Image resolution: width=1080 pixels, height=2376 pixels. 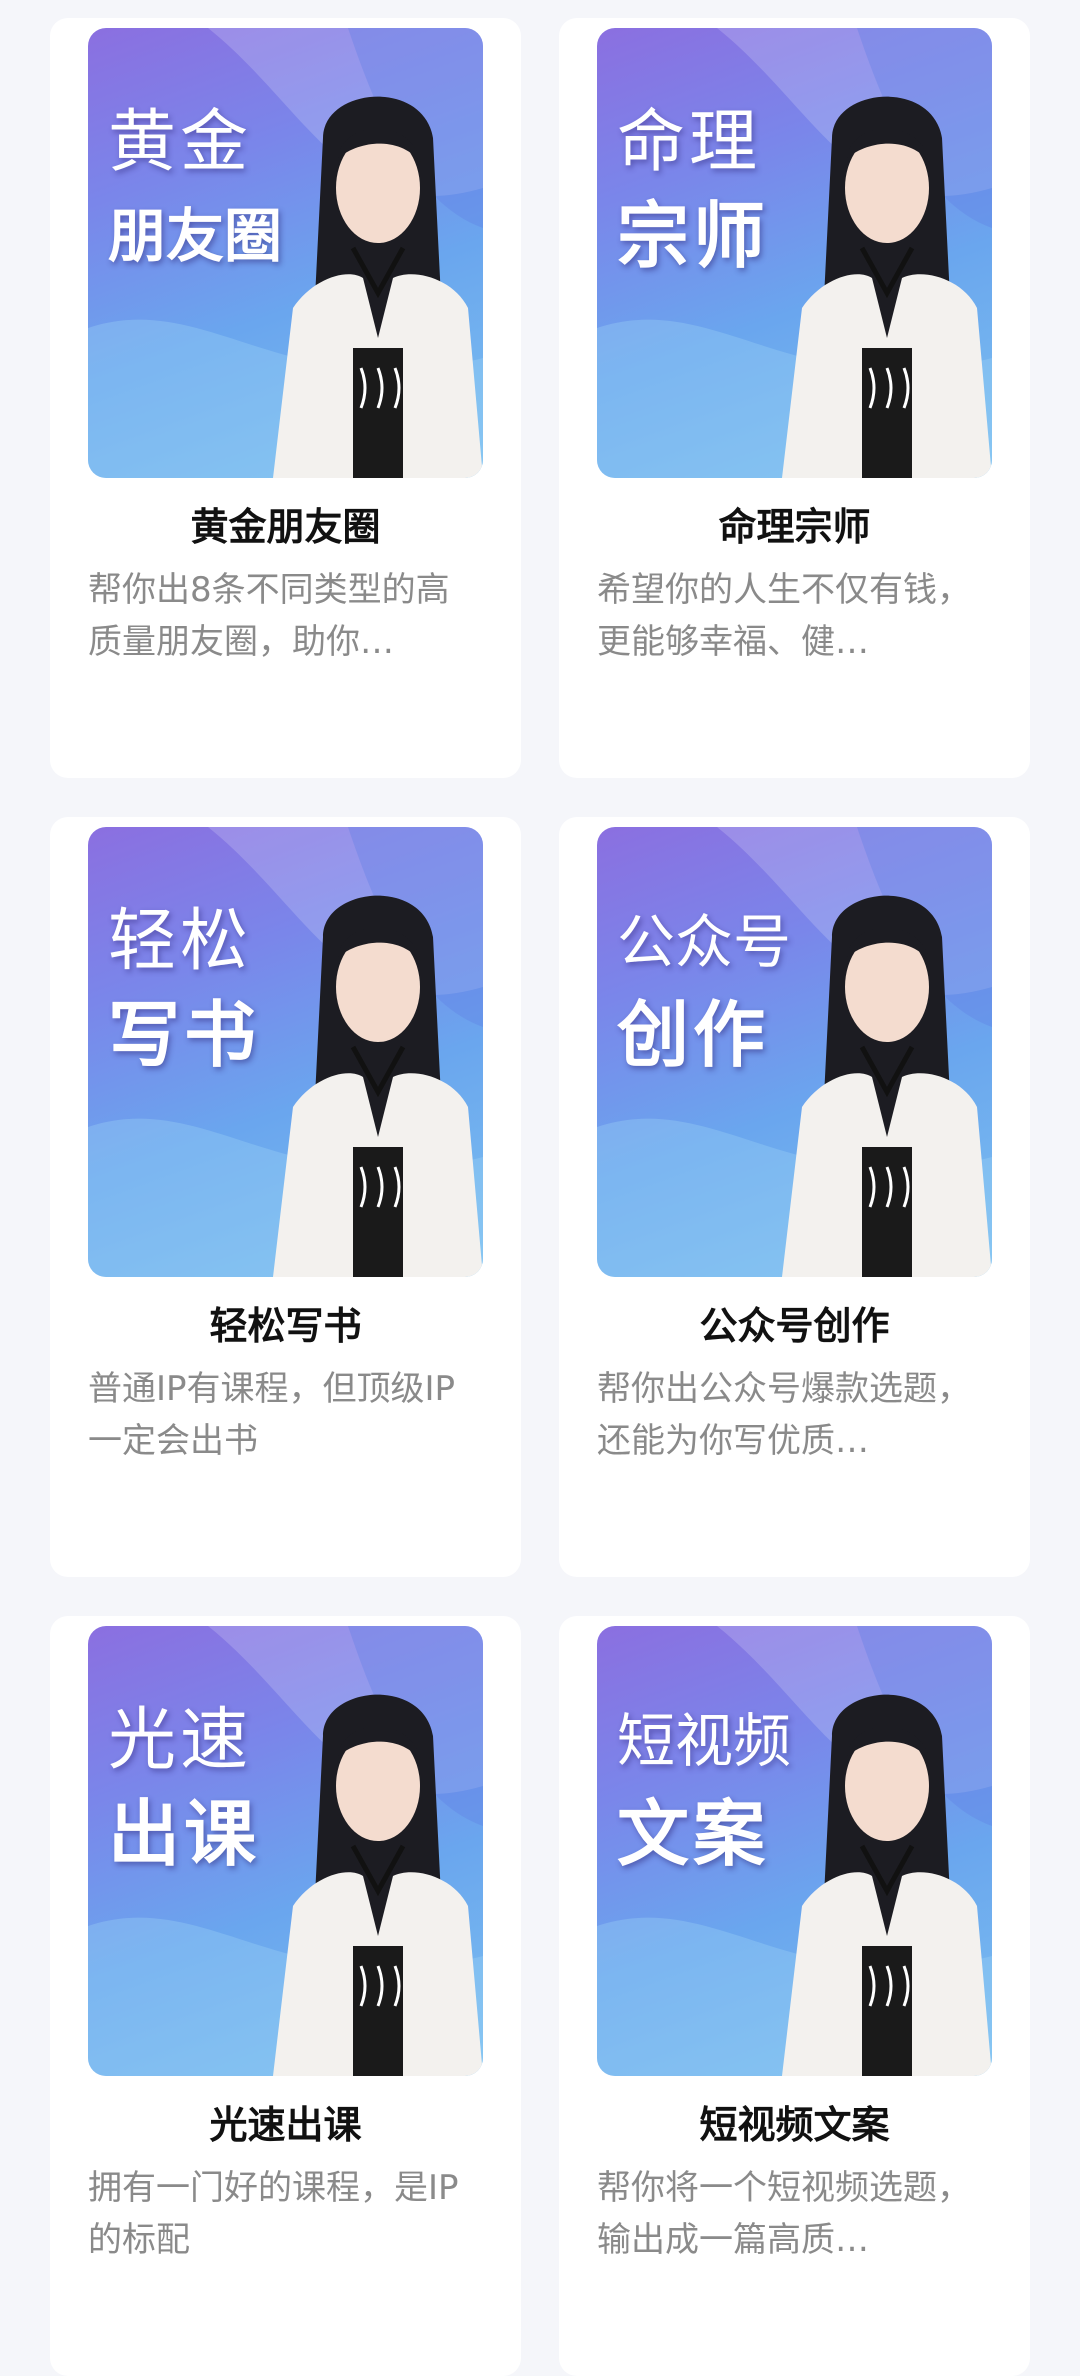 I want to click on app-card-fast-course: 光速 出课 光速出课 拥有一门好的课程，是IP的标配, so click(x=285, y=1996).